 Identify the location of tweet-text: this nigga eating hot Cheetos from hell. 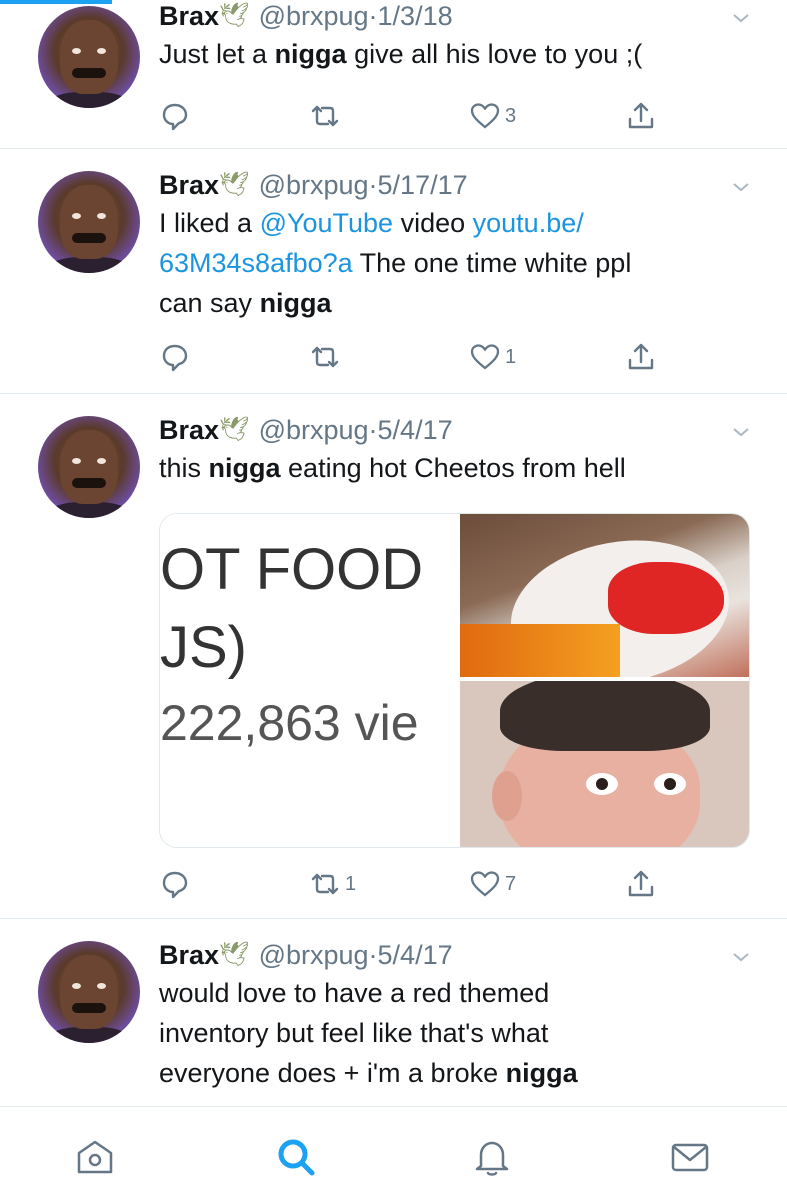
(392, 468).